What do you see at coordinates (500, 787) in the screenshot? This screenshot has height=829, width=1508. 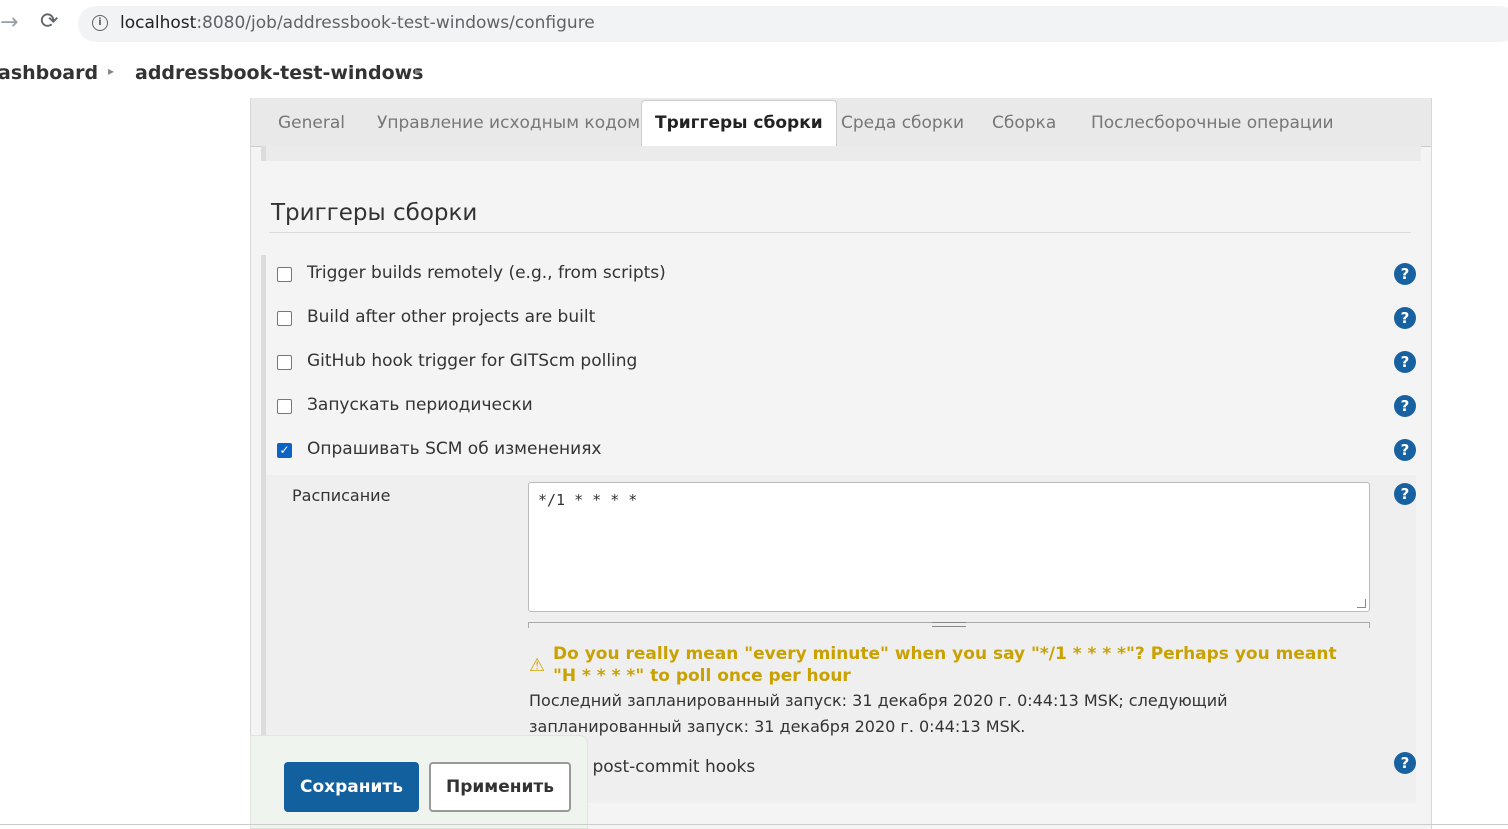 I see `apply-button: Применить` at bounding box center [500, 787].